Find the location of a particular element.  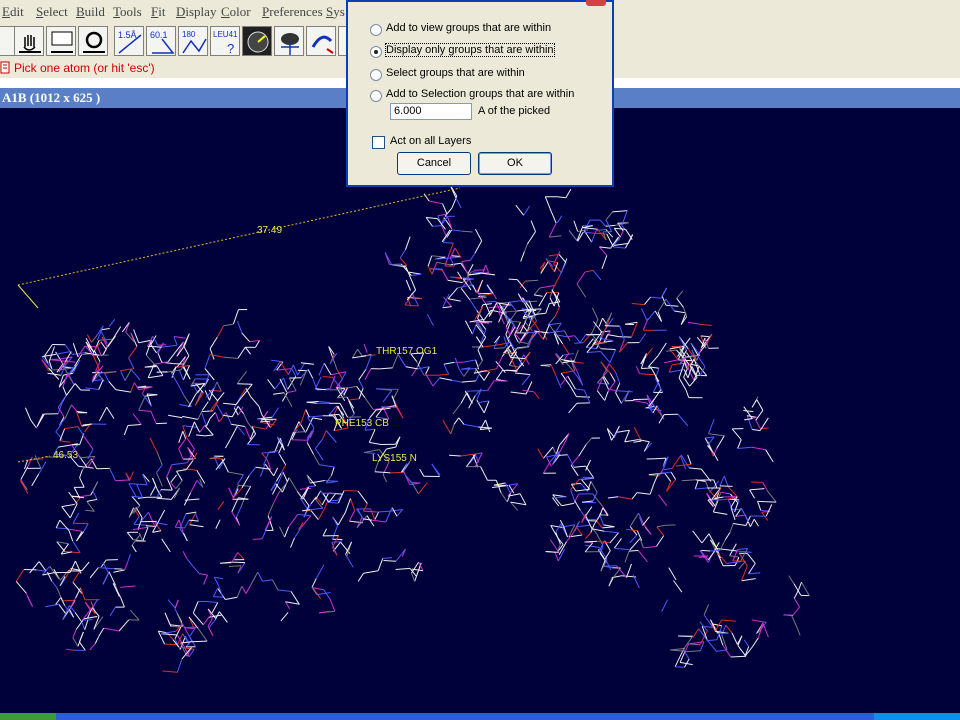

close-icon is located at coordinates (596, 3).